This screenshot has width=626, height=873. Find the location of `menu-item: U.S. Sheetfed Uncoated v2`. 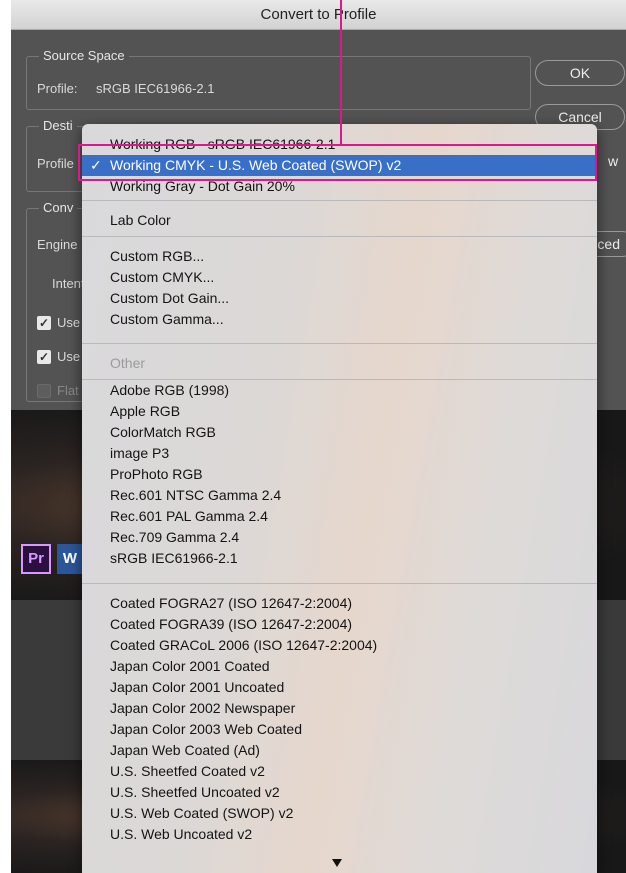

menu-item: U.S. Sheetfed Uncoated v2 is located at coordinates (339, 792).